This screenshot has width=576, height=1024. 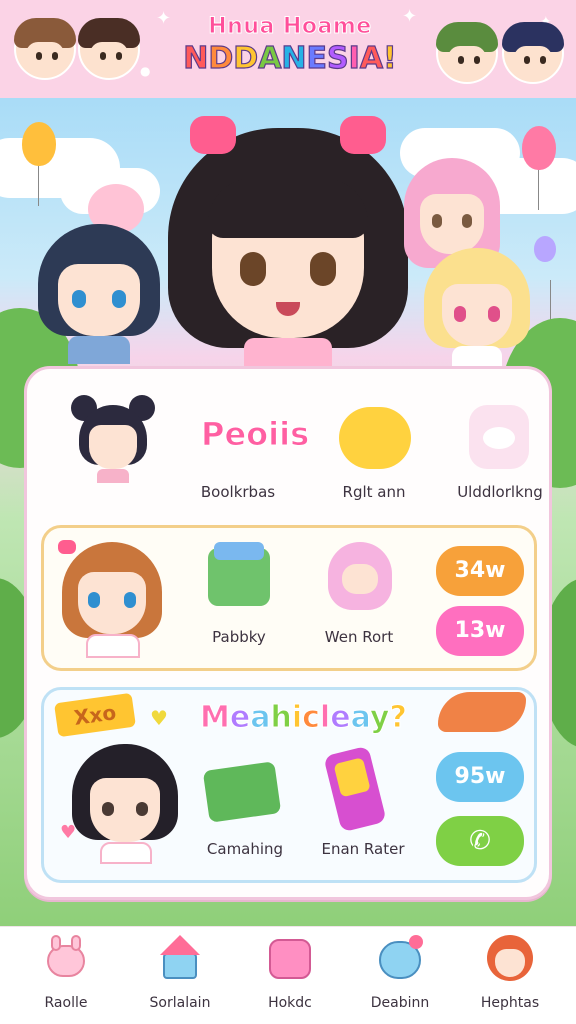 What do you see at coordinates (288, 242) in the screenshot?
I see `black-hair-girl-with-pink-bows` at bounding box center [288, 242].